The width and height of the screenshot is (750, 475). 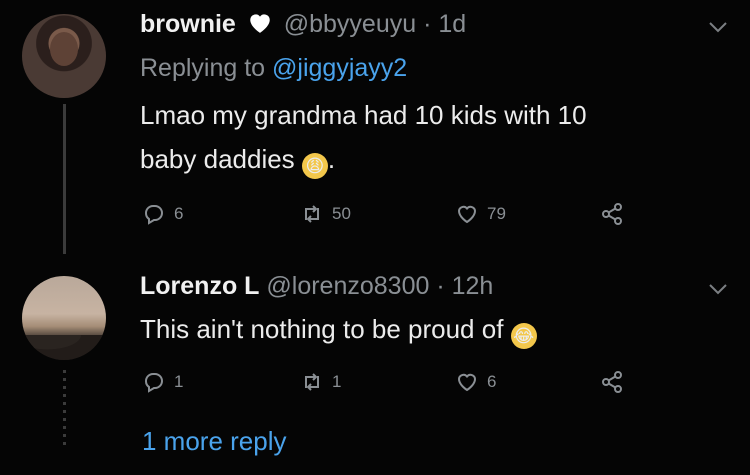 I want to click on handle: @lorenzo8300, so click(x=347, y=286).